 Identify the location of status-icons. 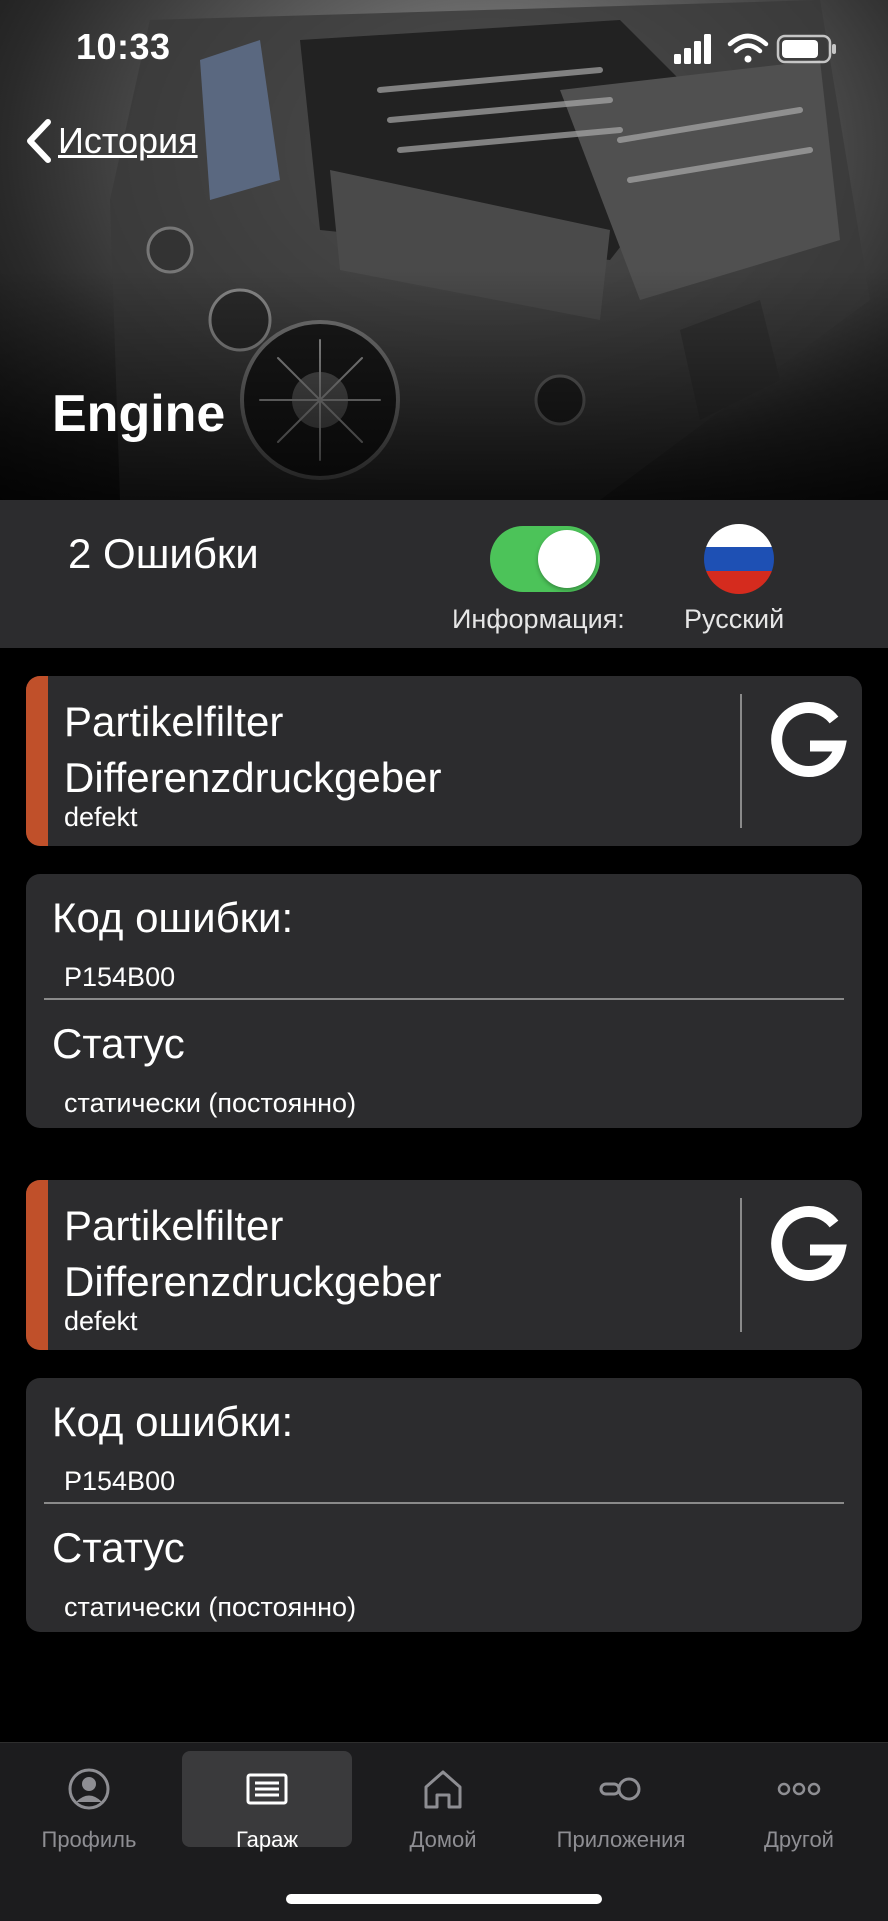
(755, 48).